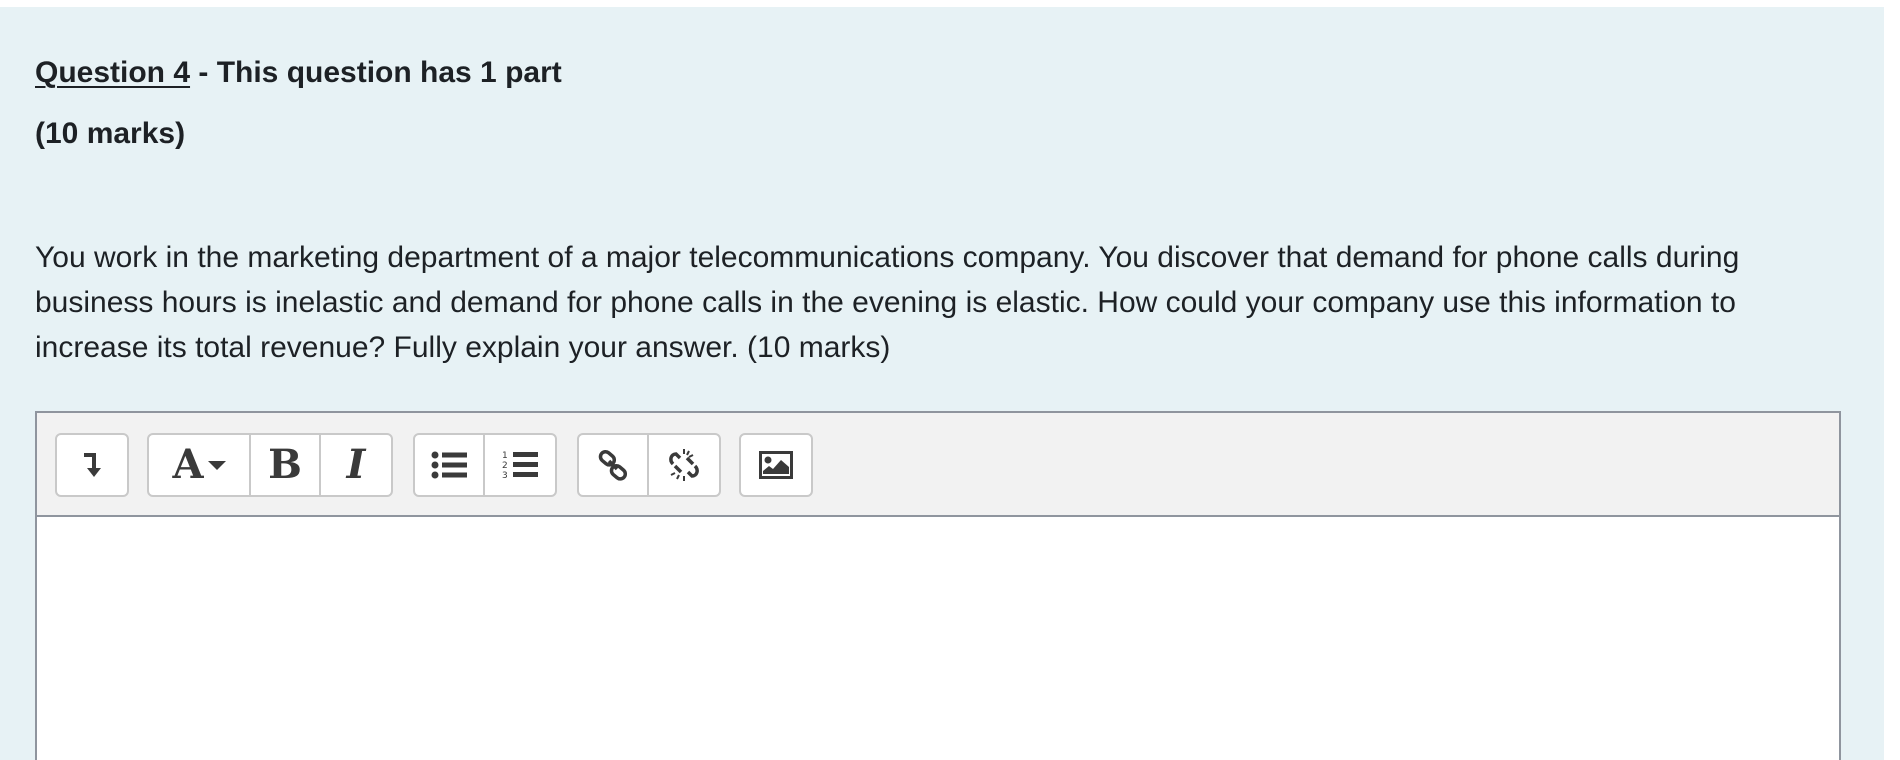  Describe the element at coordinates (110, 133) in the screenshot. I see `question-marks: (10 marks)` at that location.